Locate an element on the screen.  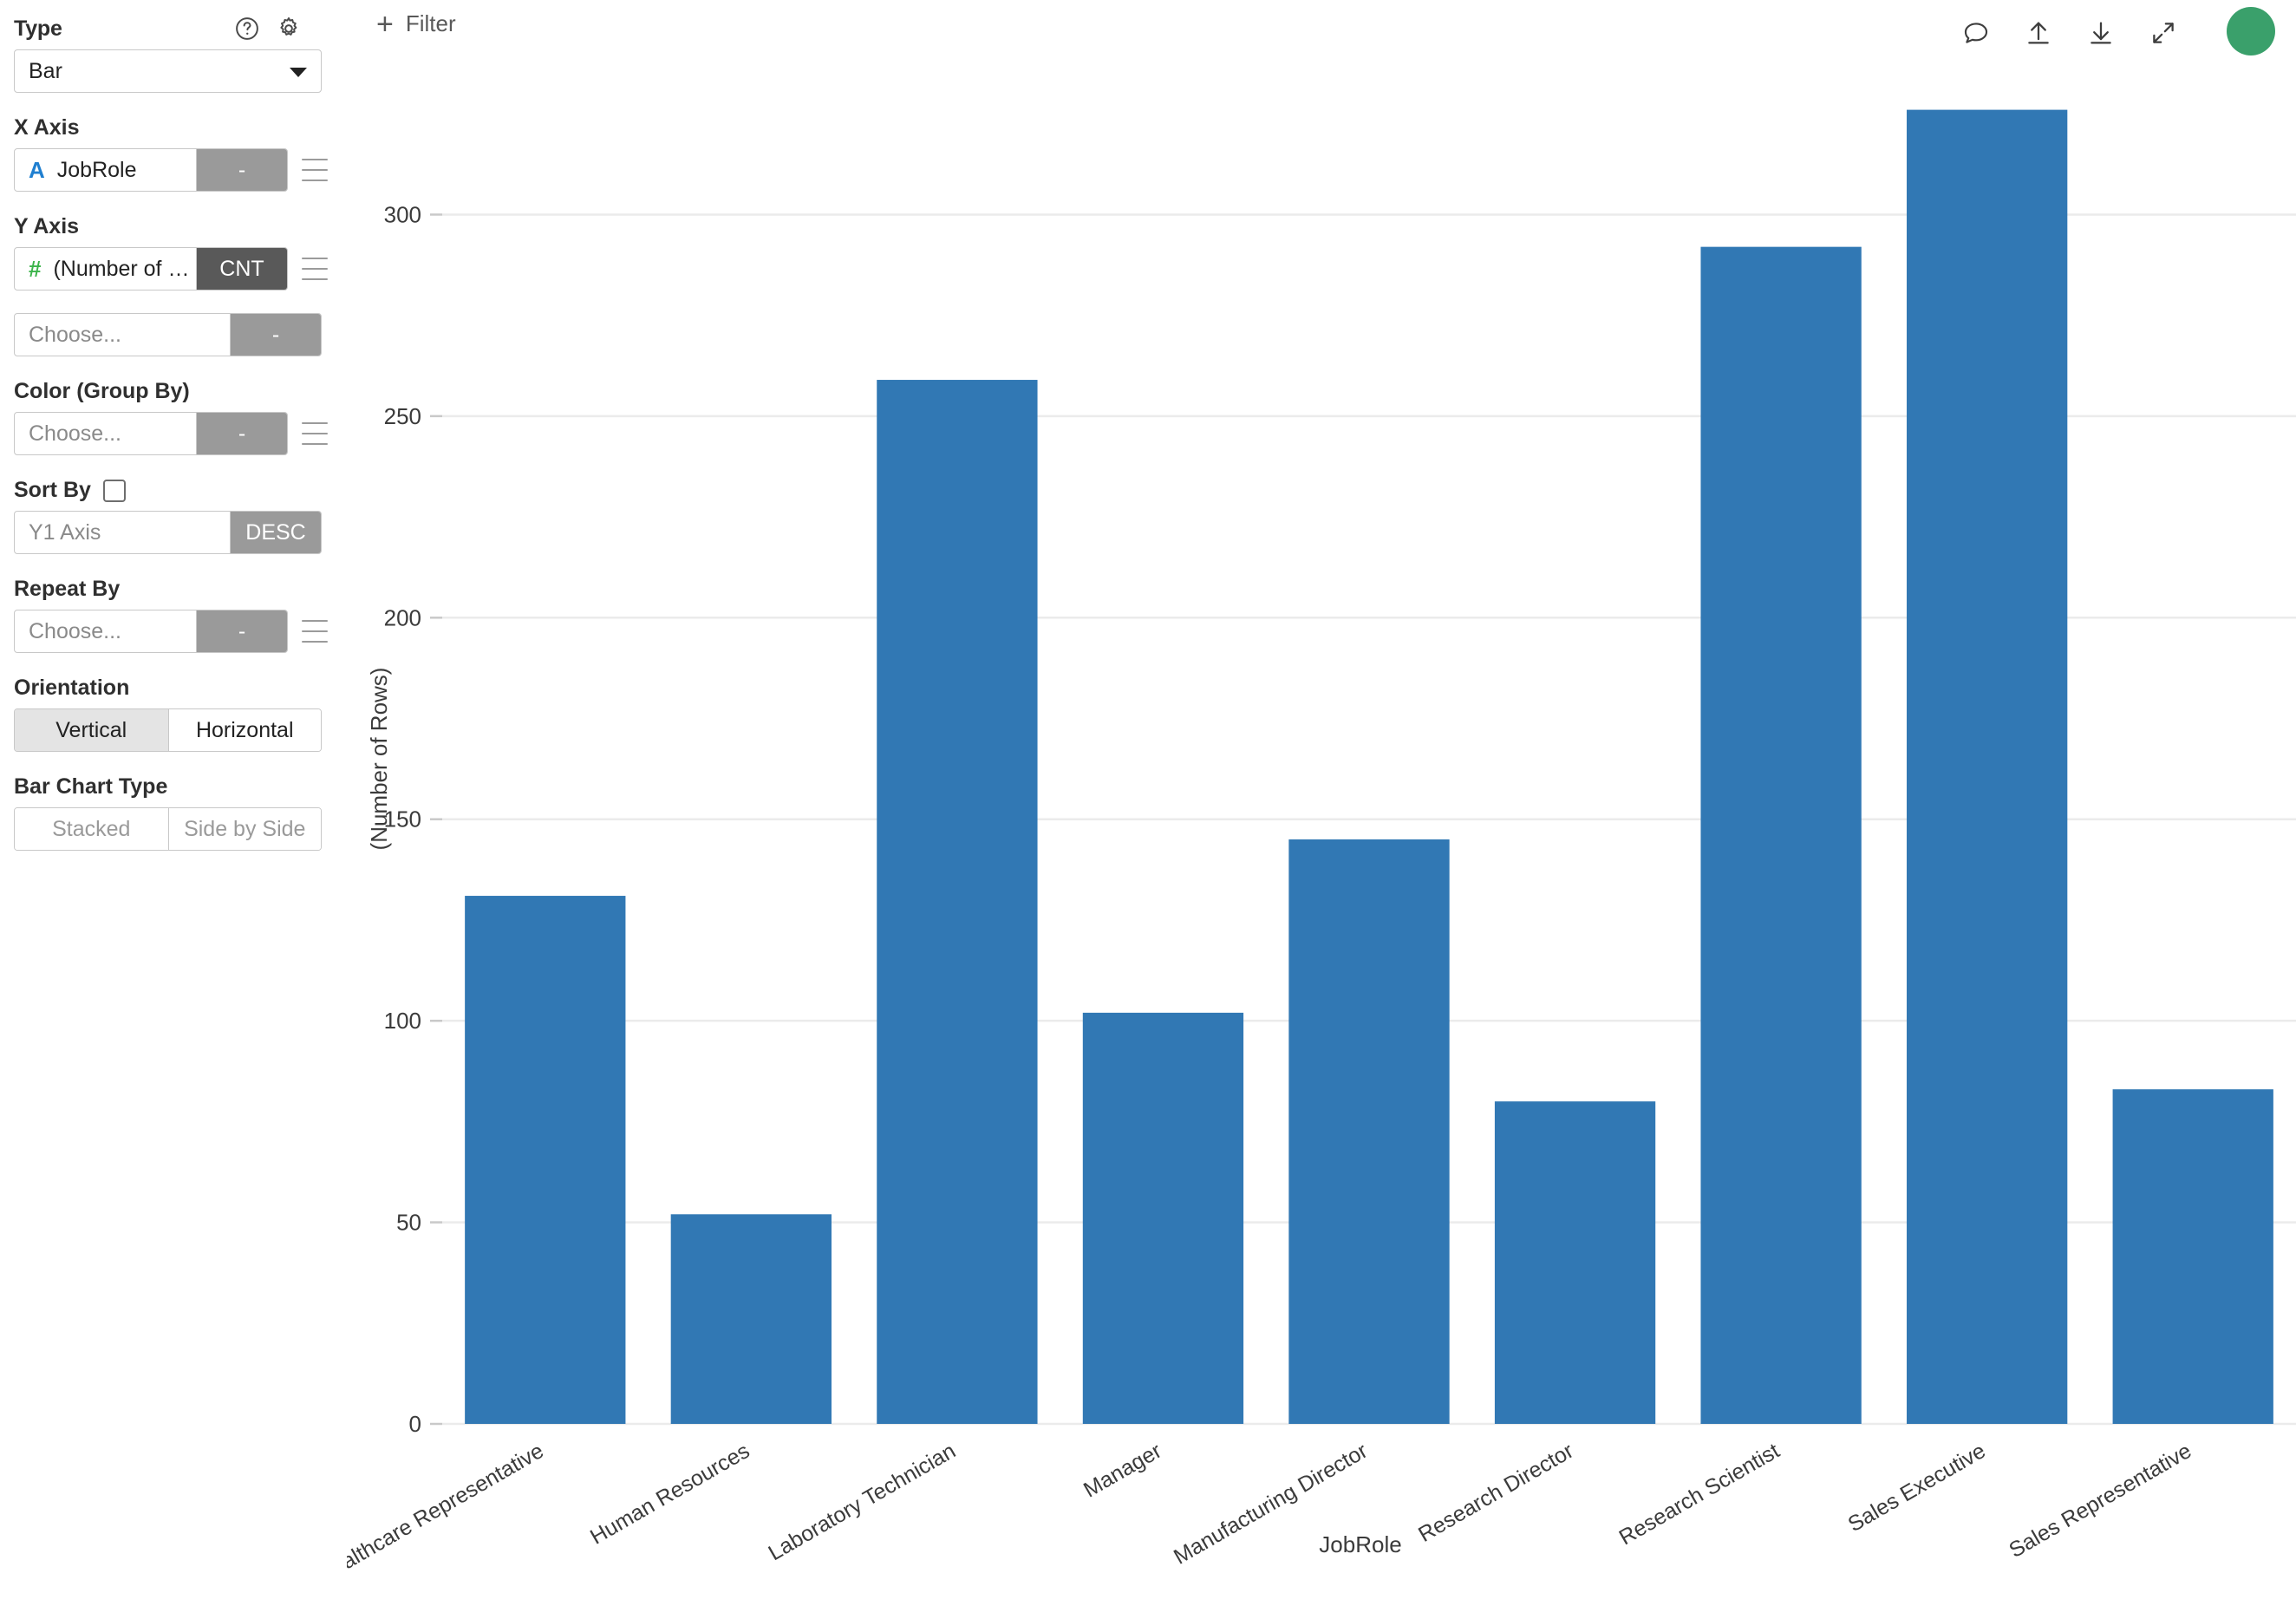
y-axis-extra-row: Choose... - is located at coordinates (171, 334).